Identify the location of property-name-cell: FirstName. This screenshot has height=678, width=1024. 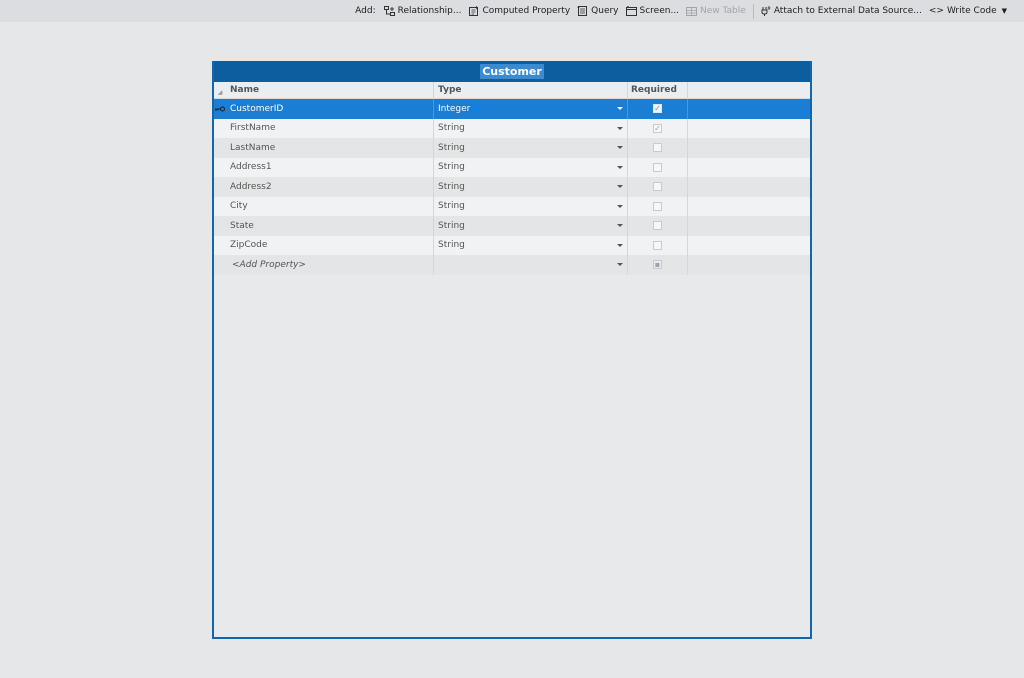
(330, 128).